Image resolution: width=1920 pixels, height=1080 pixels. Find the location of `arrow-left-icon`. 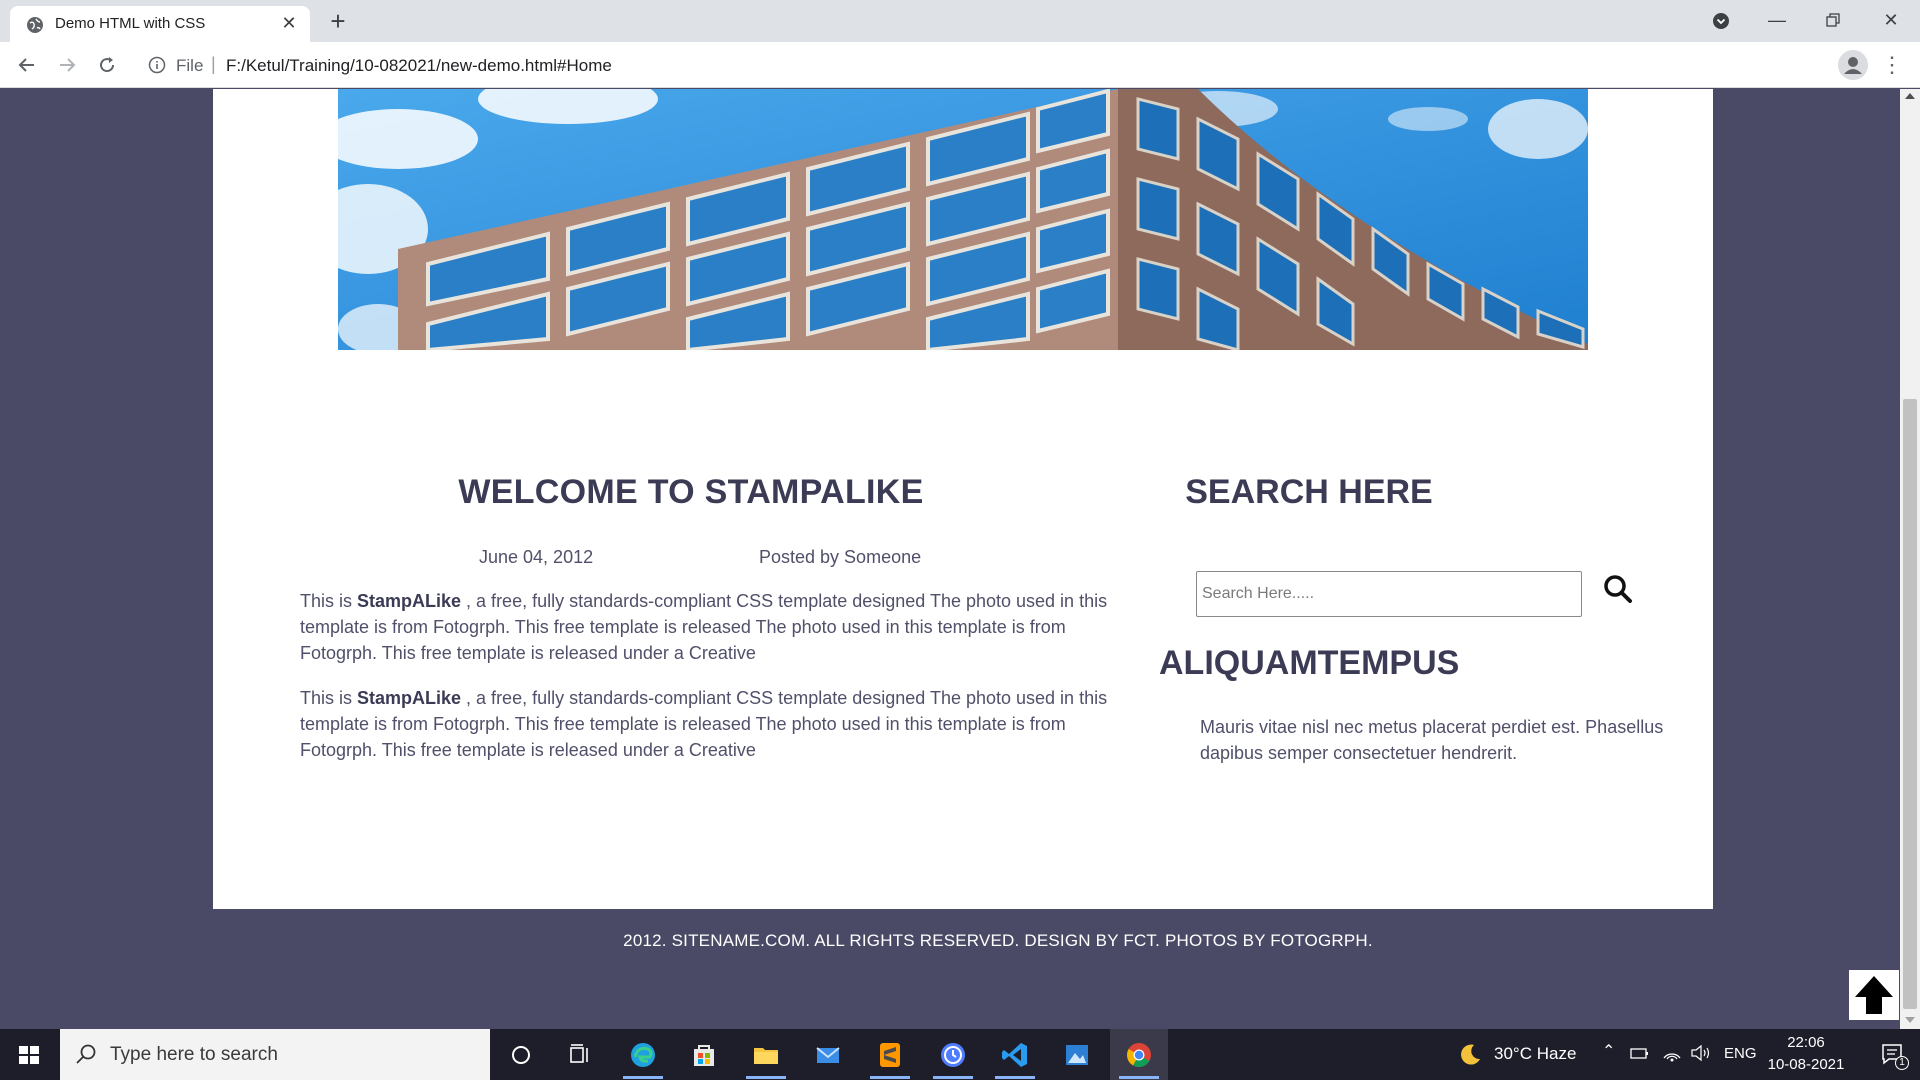

arrow-left-icon is located at coordinates (26, 65).